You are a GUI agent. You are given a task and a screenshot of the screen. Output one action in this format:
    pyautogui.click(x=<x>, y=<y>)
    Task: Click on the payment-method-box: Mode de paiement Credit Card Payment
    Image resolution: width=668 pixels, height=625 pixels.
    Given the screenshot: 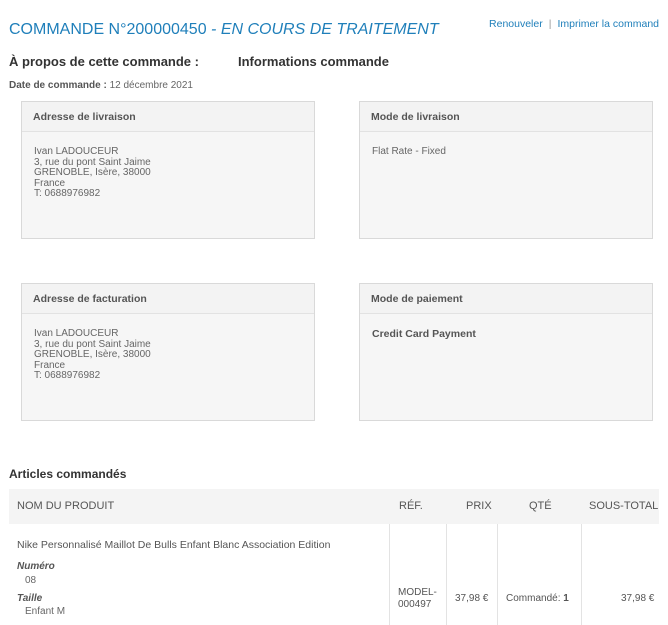 What is the action you would take?
    pyautogui.click(x=506, y=352)
    